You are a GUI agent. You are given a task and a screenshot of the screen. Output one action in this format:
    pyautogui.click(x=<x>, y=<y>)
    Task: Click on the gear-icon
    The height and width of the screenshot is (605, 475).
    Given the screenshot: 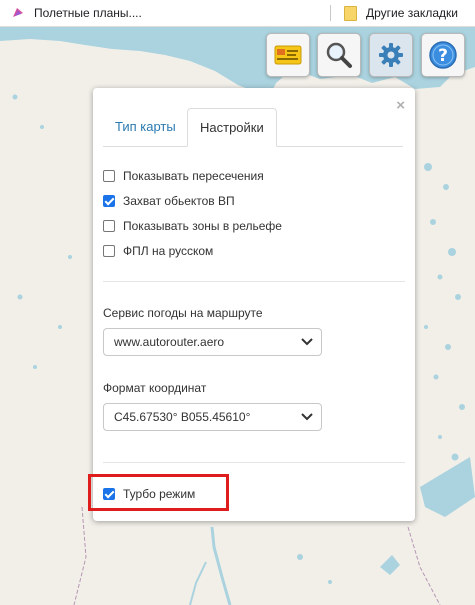 What is the action you would take?
    pyautogui.click(x=391, y=55)
    